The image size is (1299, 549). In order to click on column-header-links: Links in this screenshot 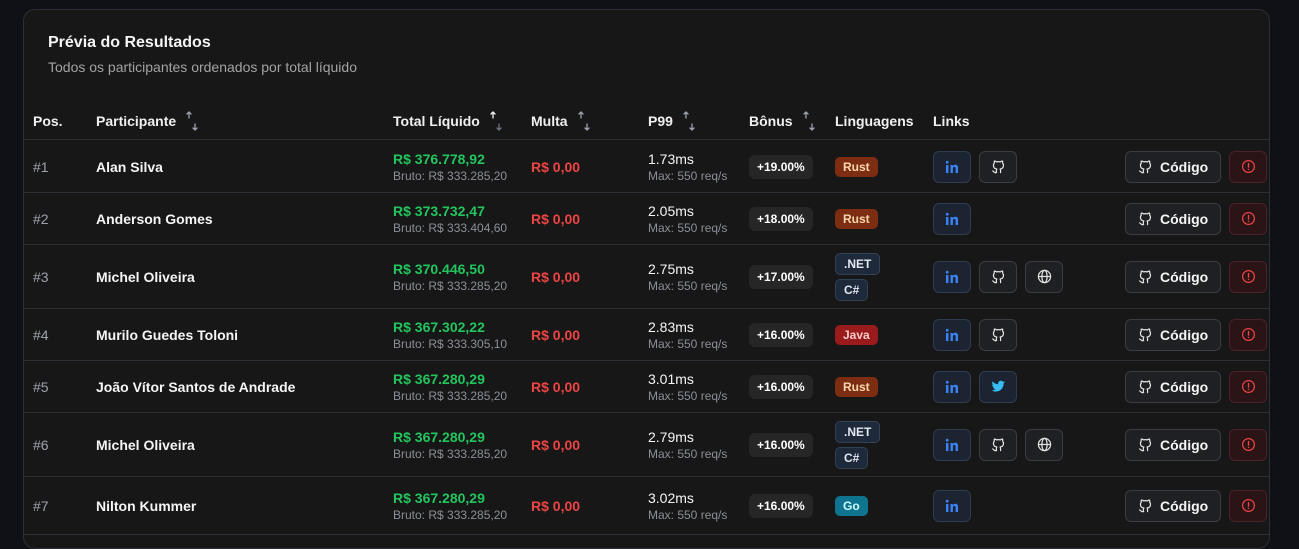, I will do `click(951, 121)`.